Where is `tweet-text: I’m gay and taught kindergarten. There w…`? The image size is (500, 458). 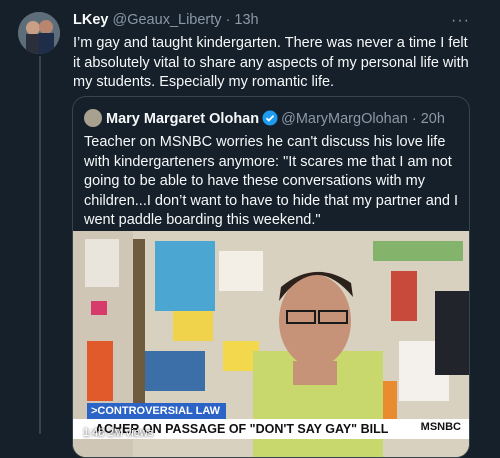
tweet-text: I’m gay and taught kindergarten. There w… is located at coordinates (271, 62).